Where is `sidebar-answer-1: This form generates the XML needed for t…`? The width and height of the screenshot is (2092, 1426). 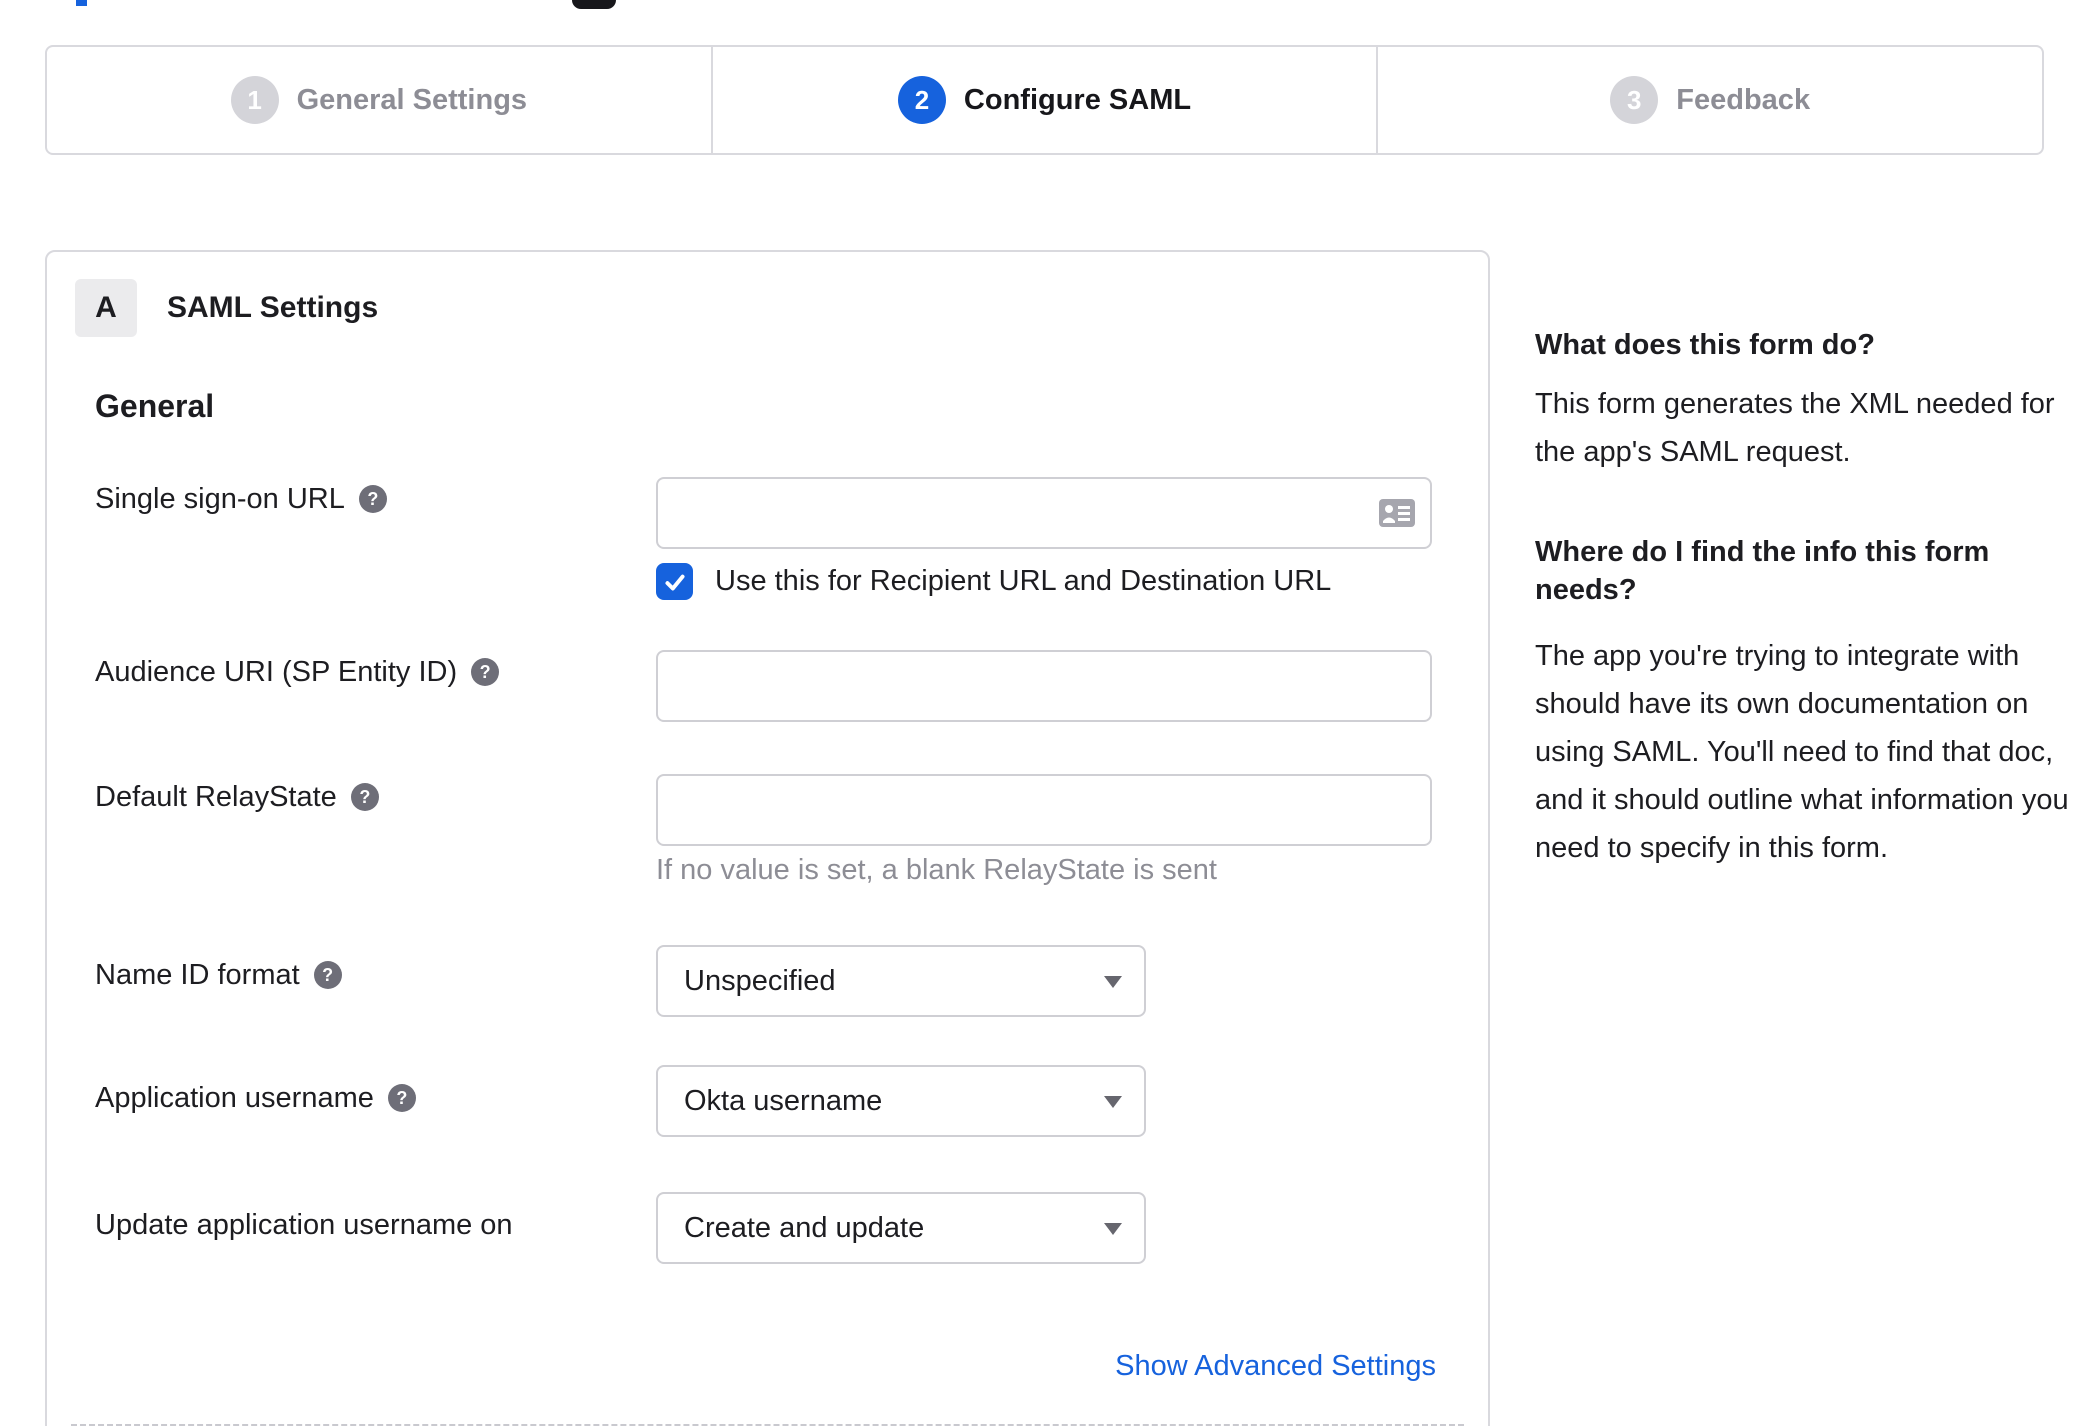 sidebar-answer-1: This form generates the XML needed for t… is located at coordinates (1795, 428).